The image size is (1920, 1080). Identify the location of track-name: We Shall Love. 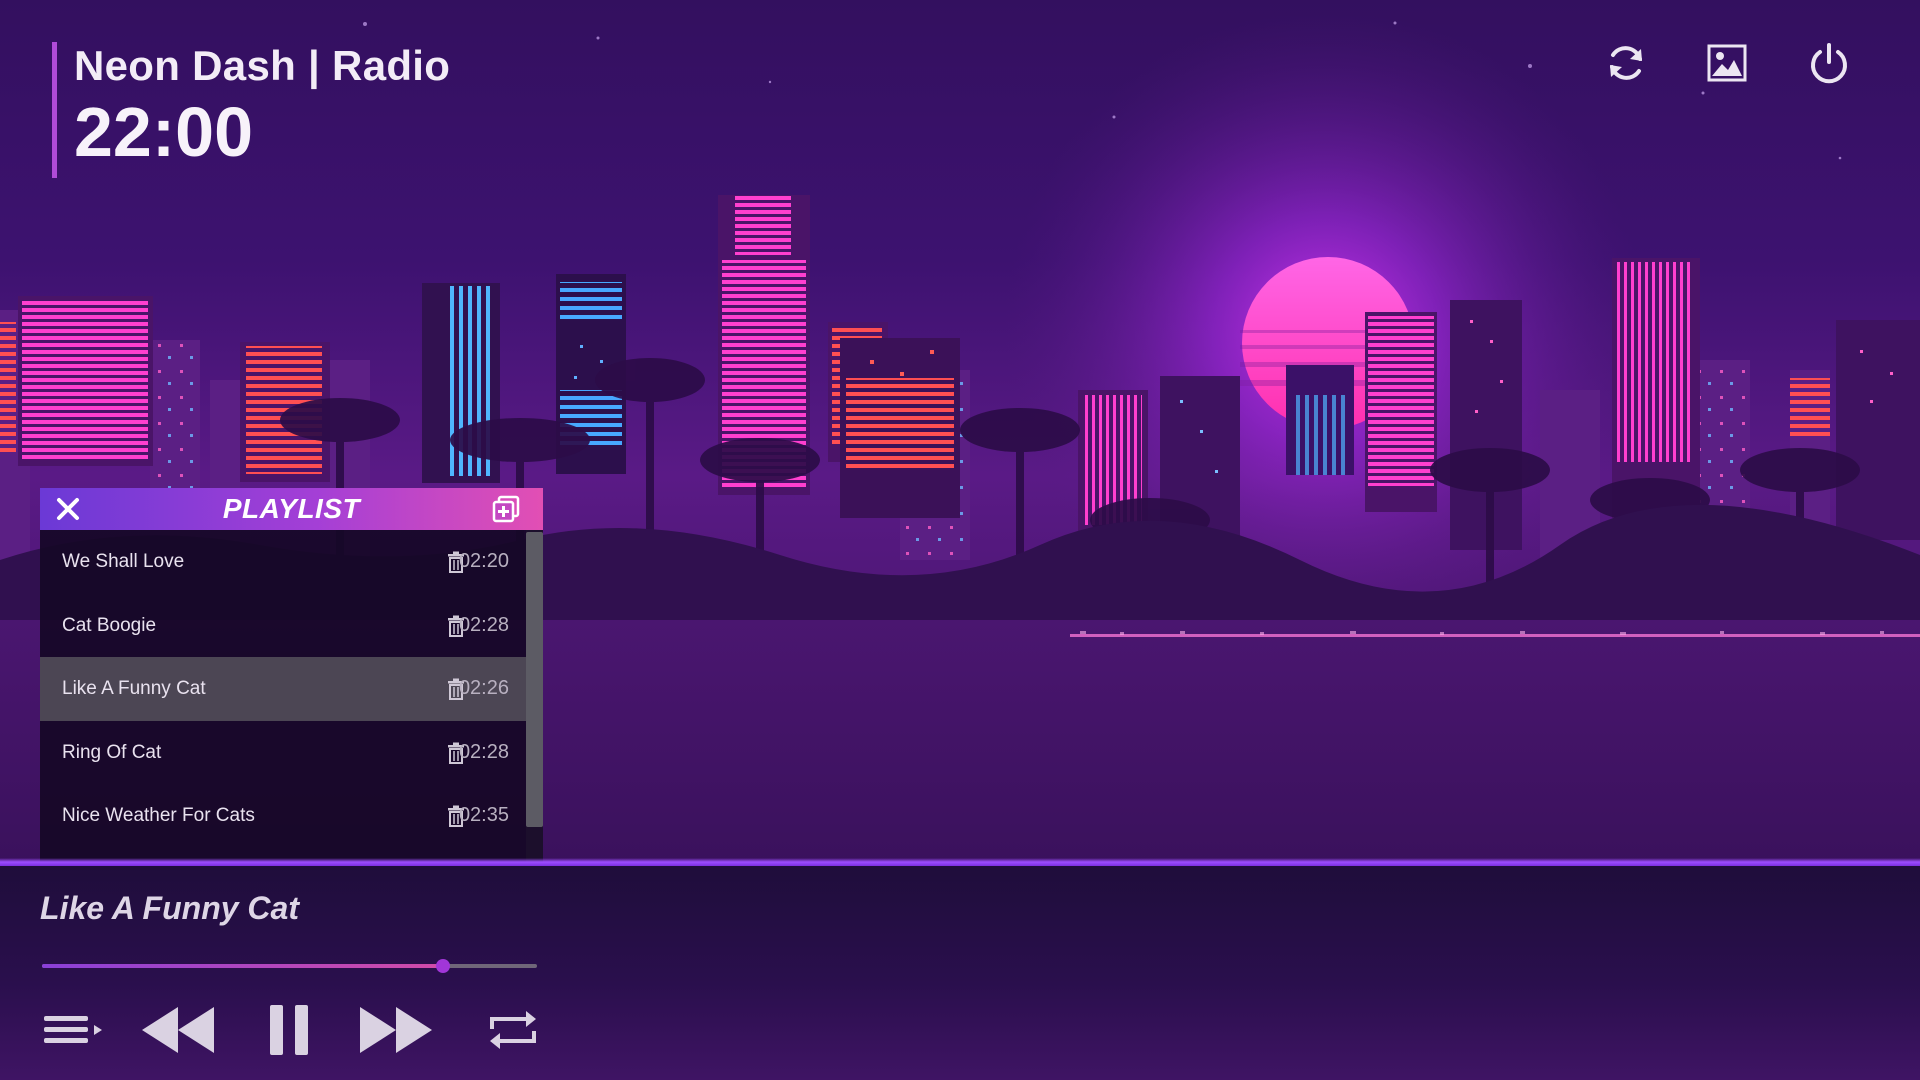
(123, 561).